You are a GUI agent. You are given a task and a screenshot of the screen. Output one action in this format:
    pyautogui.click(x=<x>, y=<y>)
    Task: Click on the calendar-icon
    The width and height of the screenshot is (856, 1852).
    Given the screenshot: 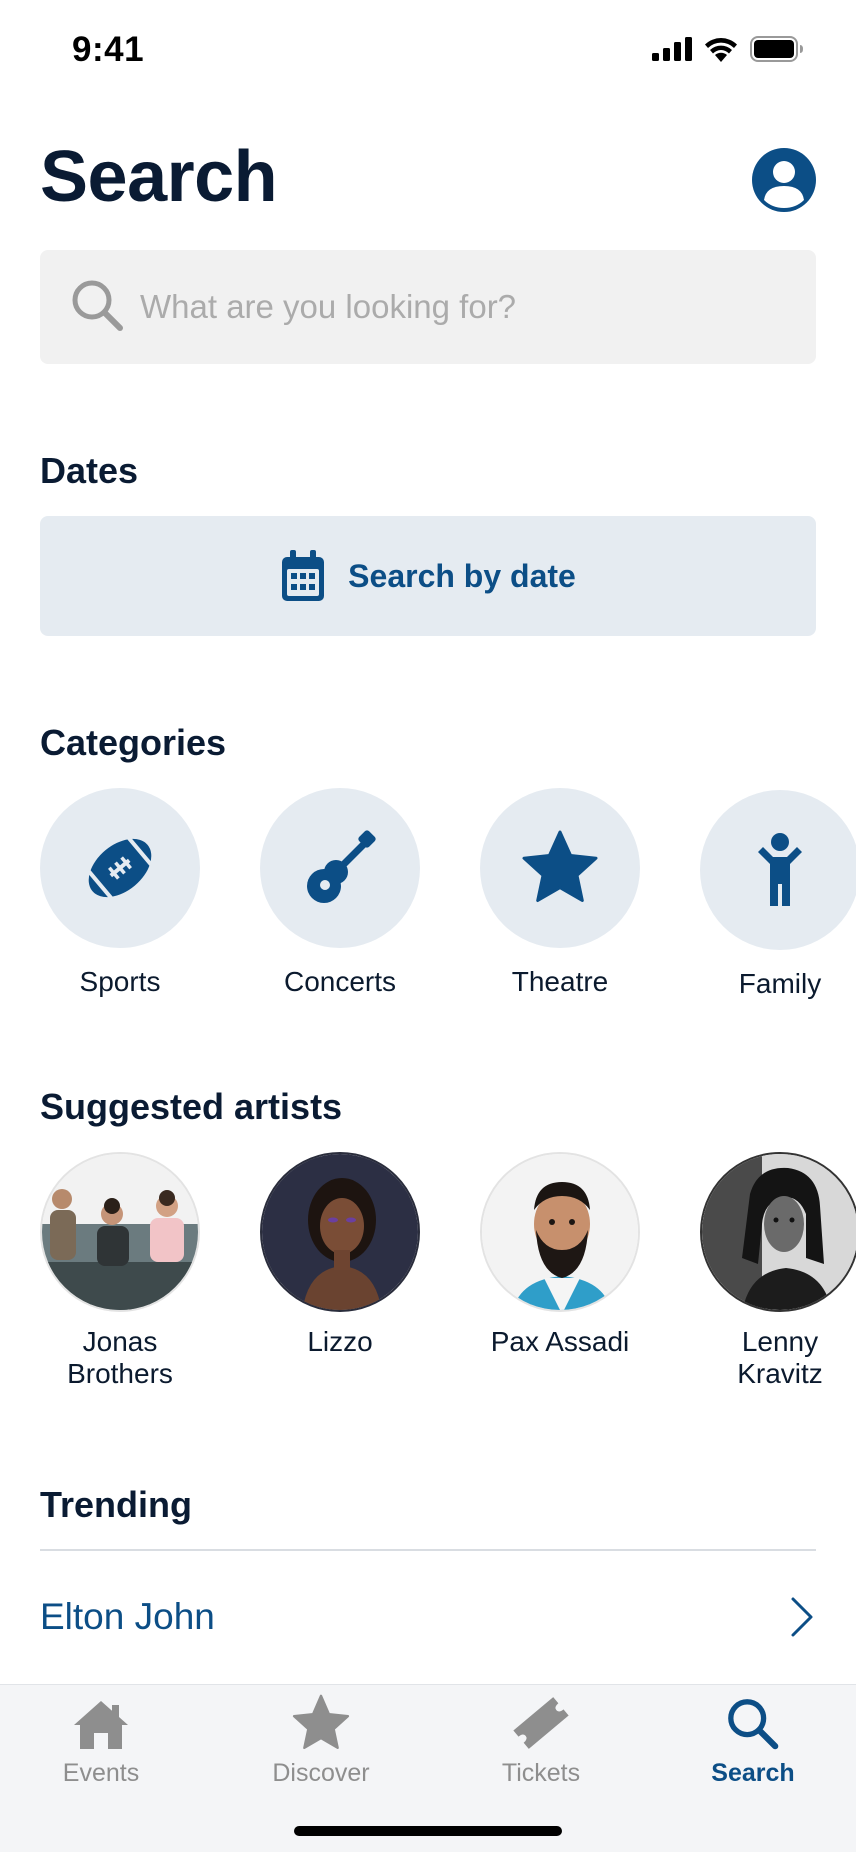 What is the action you would take?
    pyautogui.click(x=303, y=575)
    